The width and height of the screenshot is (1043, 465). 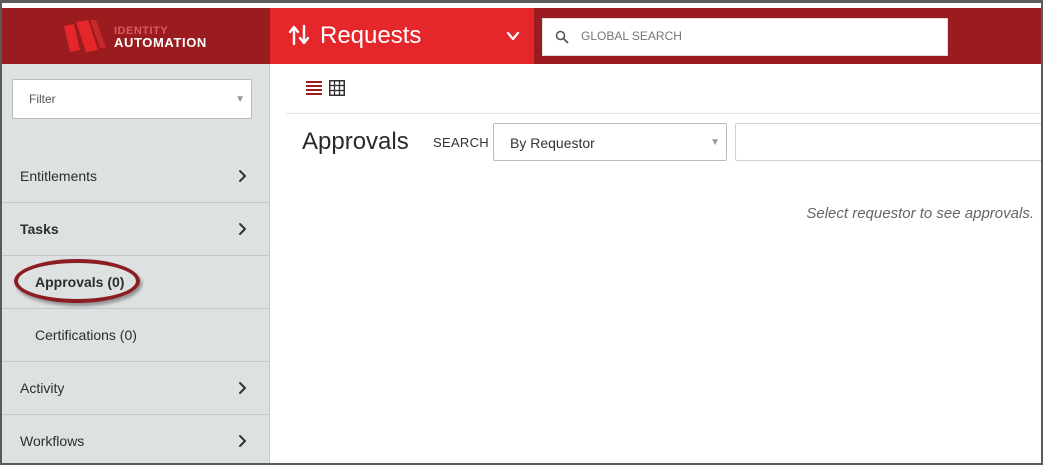 I want to click on list-view-icon, so click(x=314, y=88).